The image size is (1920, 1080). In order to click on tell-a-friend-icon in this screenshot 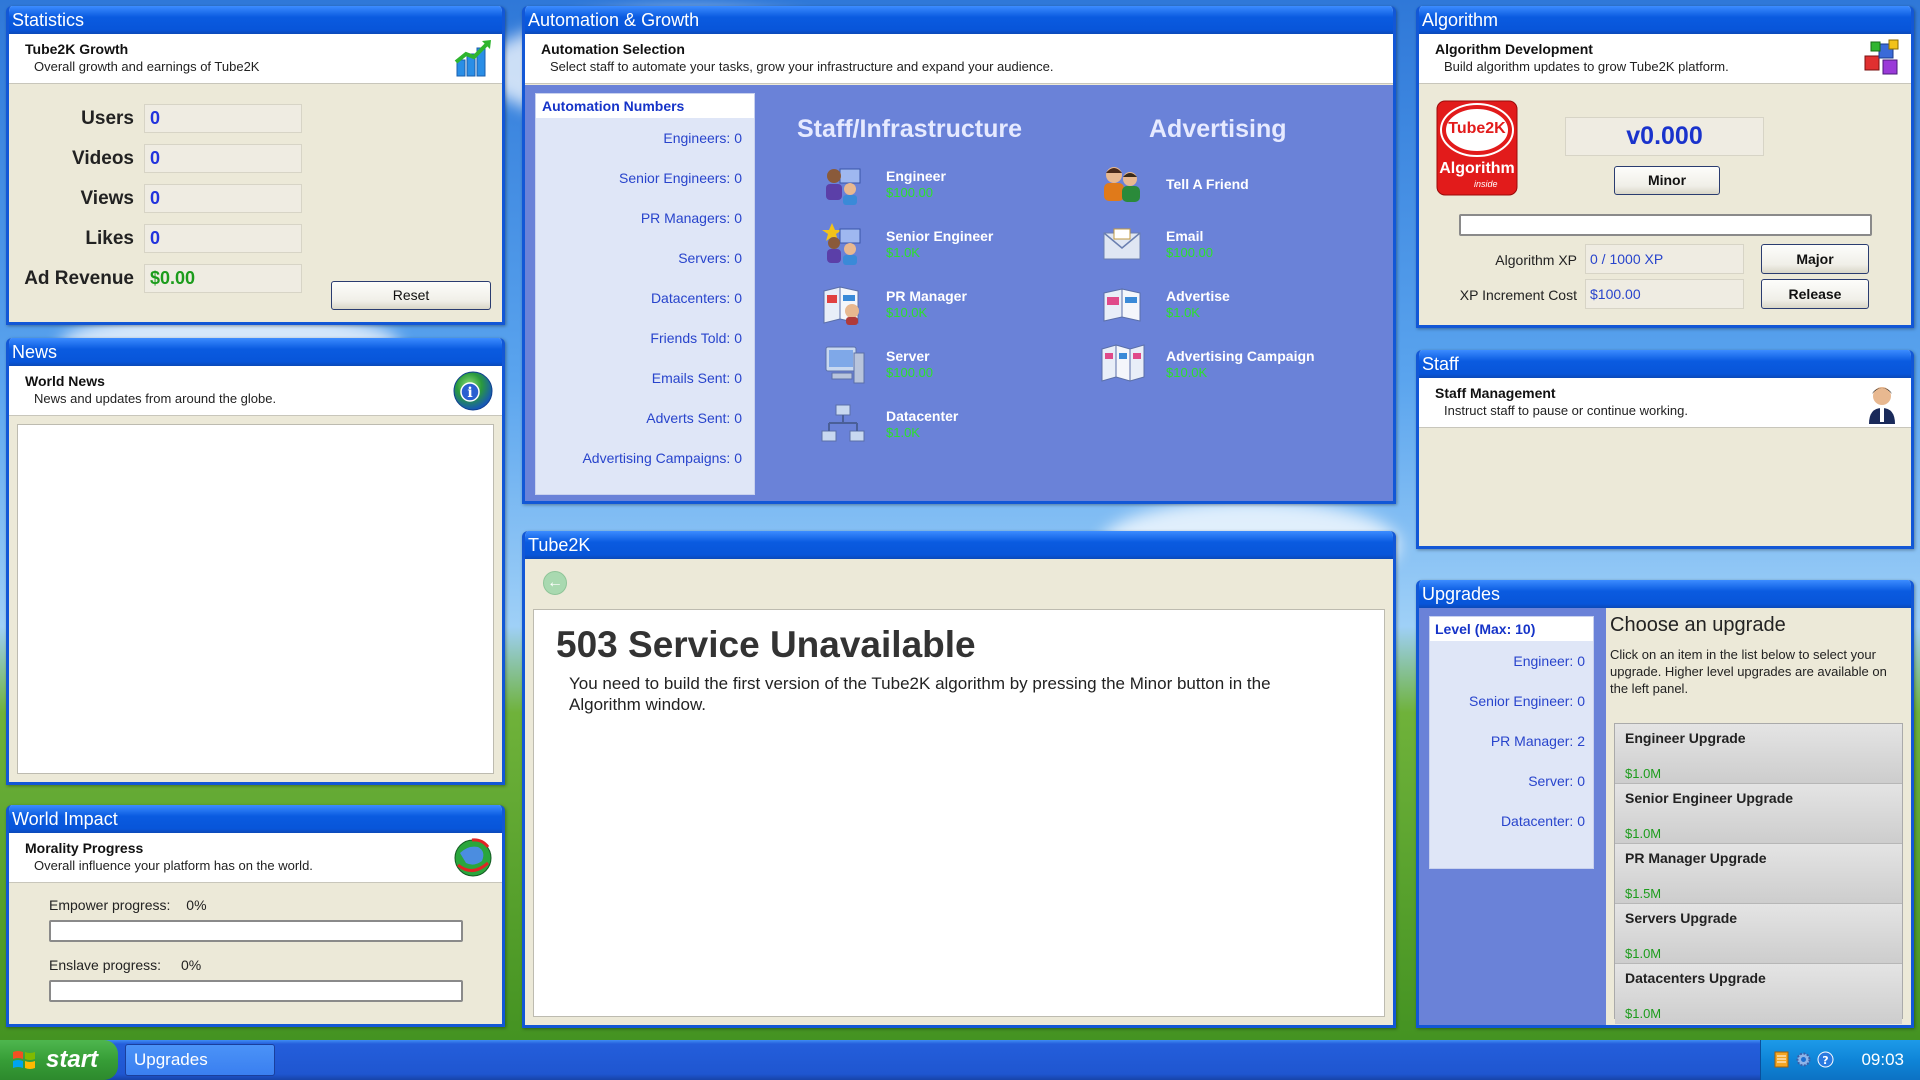, I will do `click(1122, 184)`.